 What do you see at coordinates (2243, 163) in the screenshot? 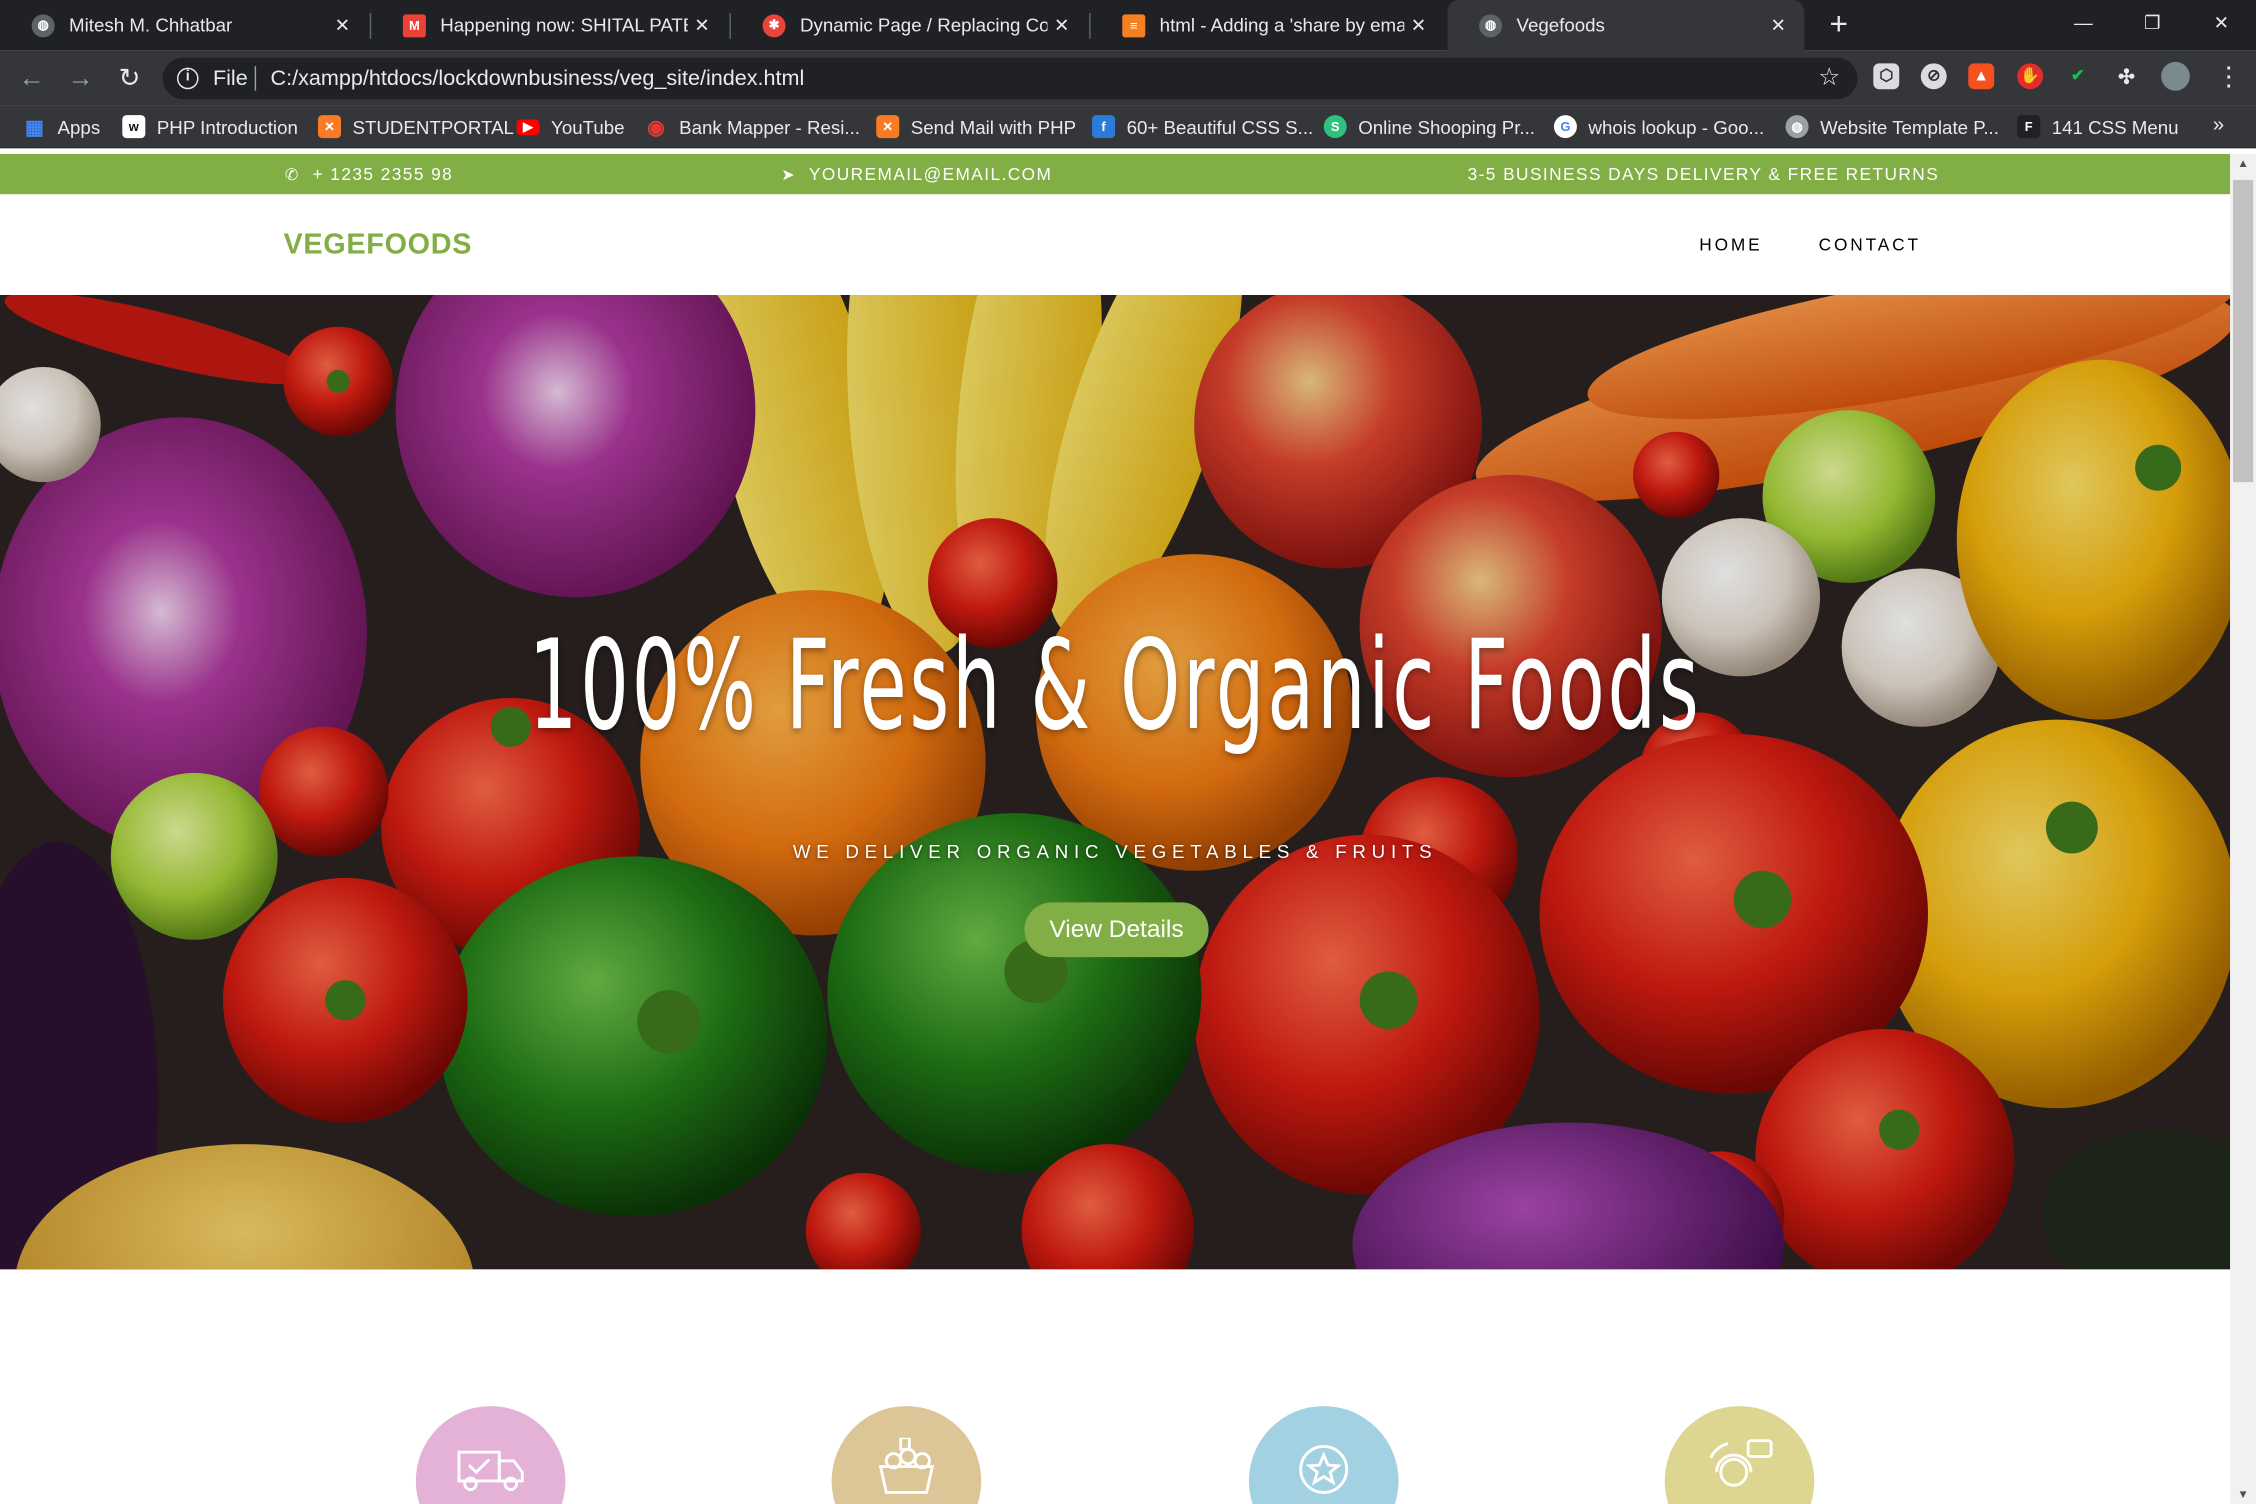
I see `scroll-up-arrow-icon: ▲` at bounding box center [2243, 163].